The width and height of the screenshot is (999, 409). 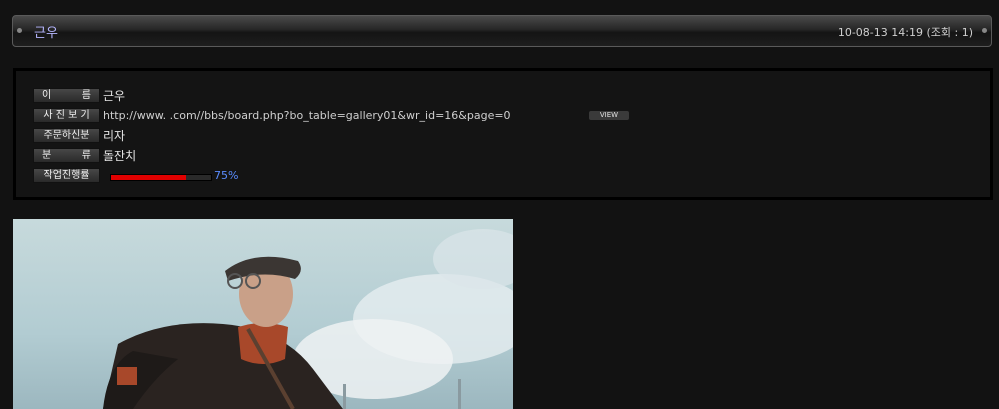 What do you see at coordinates (46, 33) in the screenshot?
I see `post-title: 근우` at bounding box center [46, 33].